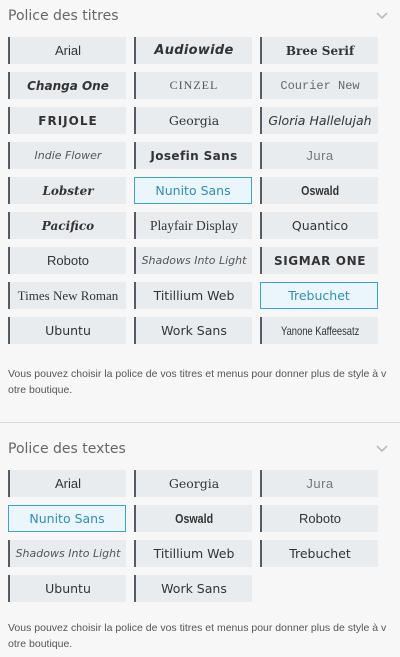 The width and height of the screenshot is (400, 657). I want to click on font-option-label: Audiowide, so click(194, 50).